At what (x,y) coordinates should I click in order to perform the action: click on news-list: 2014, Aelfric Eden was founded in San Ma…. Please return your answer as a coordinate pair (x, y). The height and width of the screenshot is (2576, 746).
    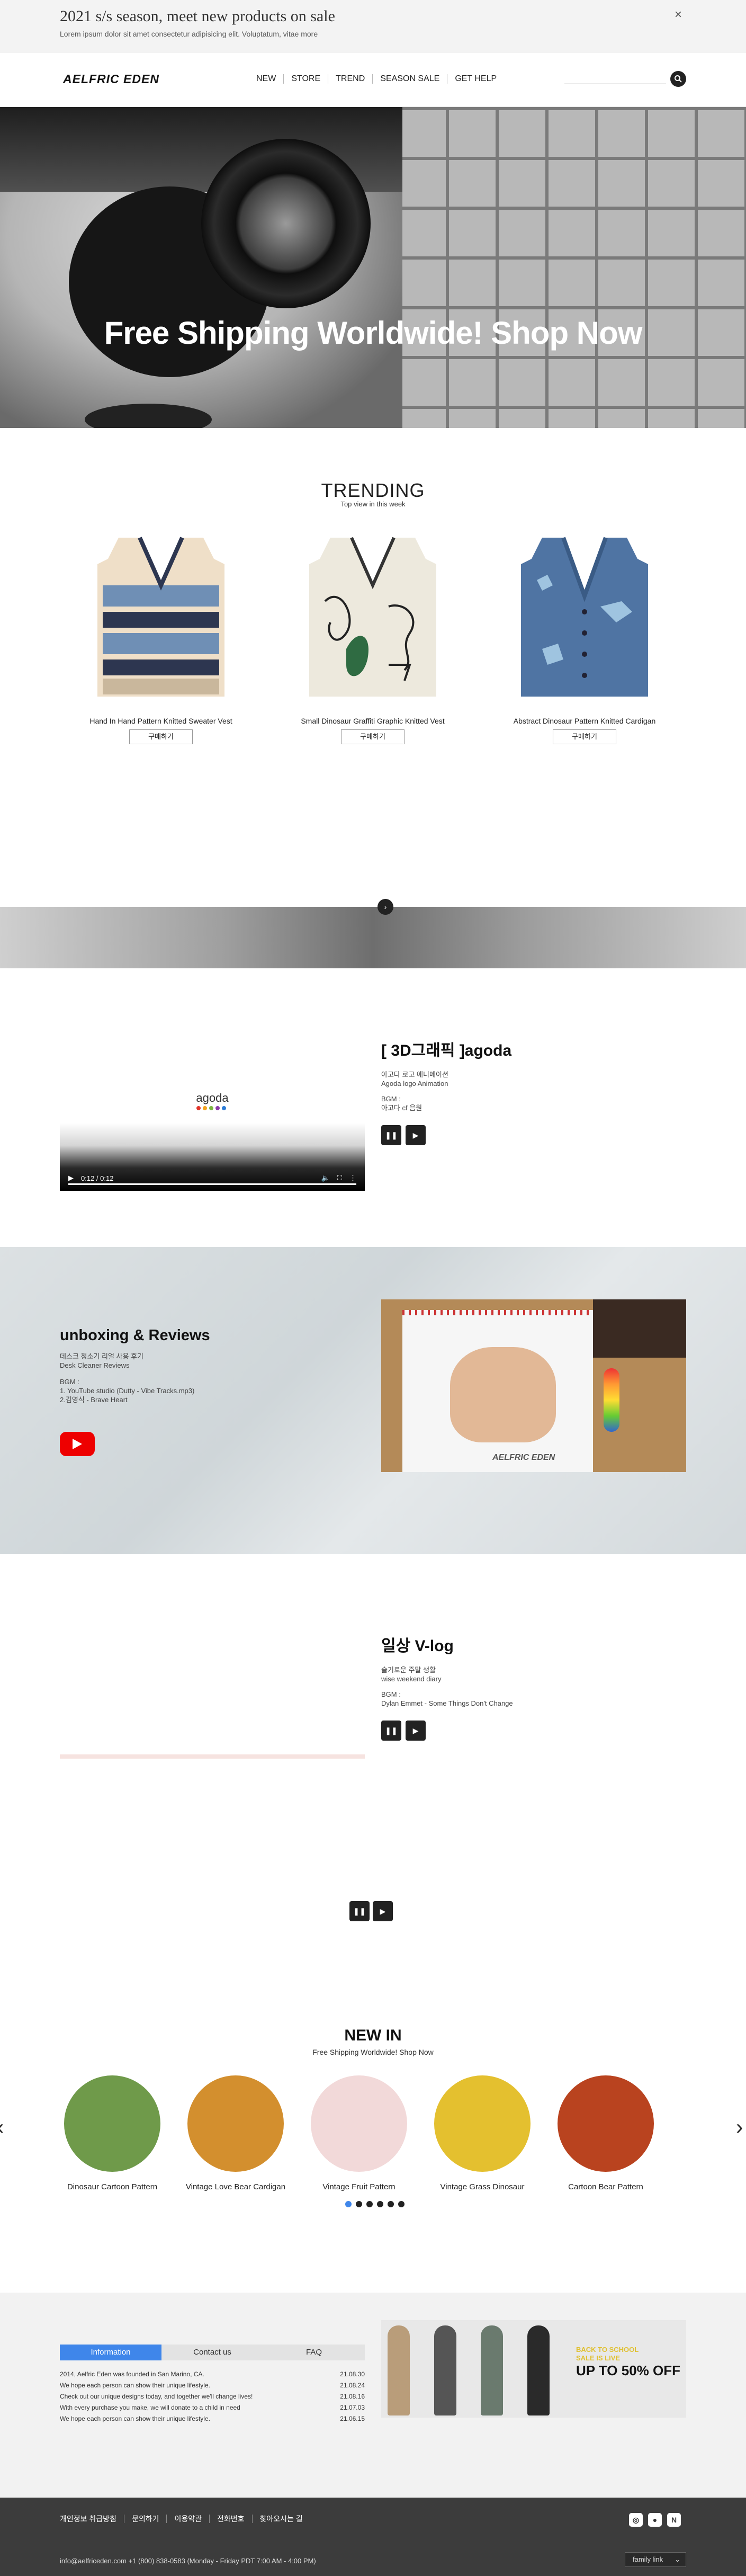
    Looking at the image, I should click on (212, 2397).